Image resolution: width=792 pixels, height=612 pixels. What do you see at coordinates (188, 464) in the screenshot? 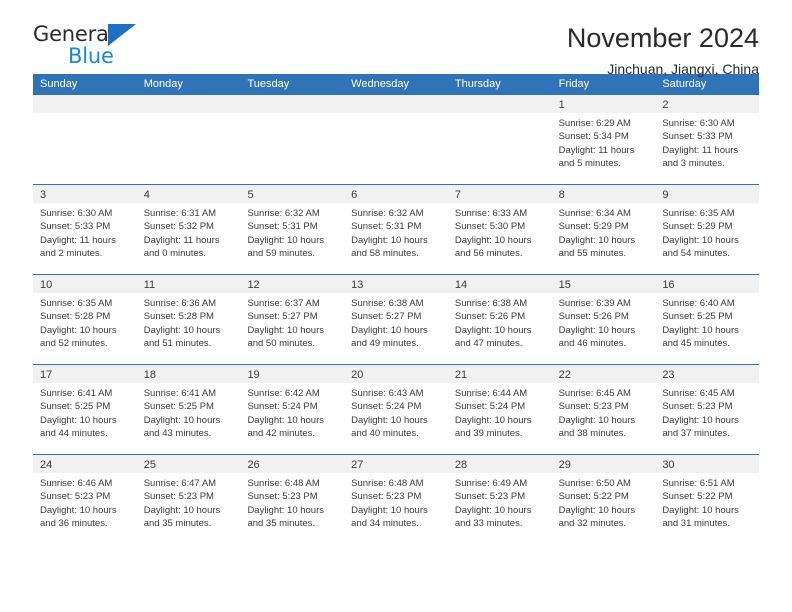
I see `day-number-band: 25` at bounding box center [188, 464].